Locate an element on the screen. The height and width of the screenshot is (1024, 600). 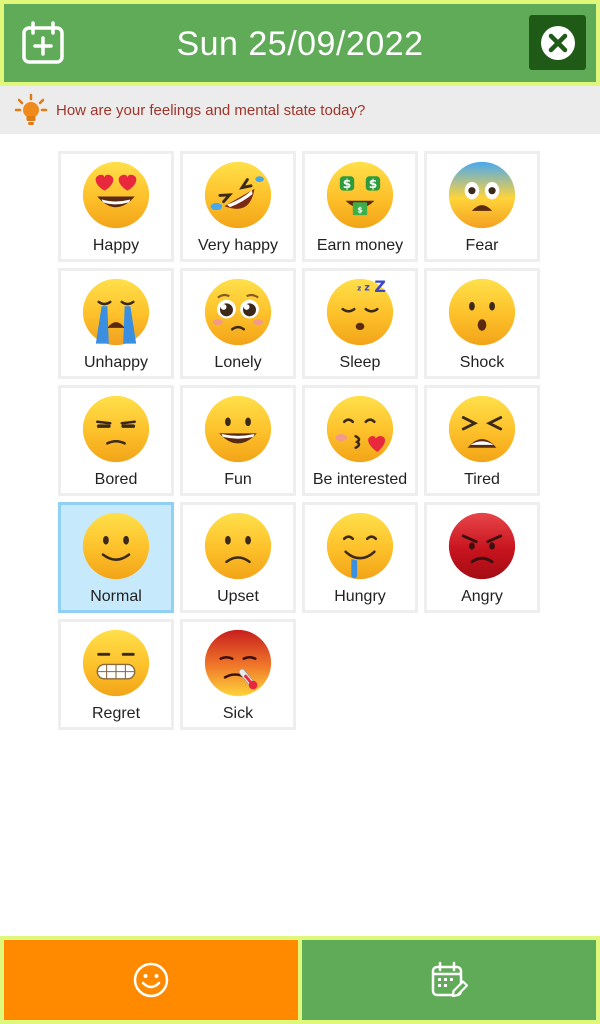
mood-option-tired: Tired is located at coordinates (482, 440).